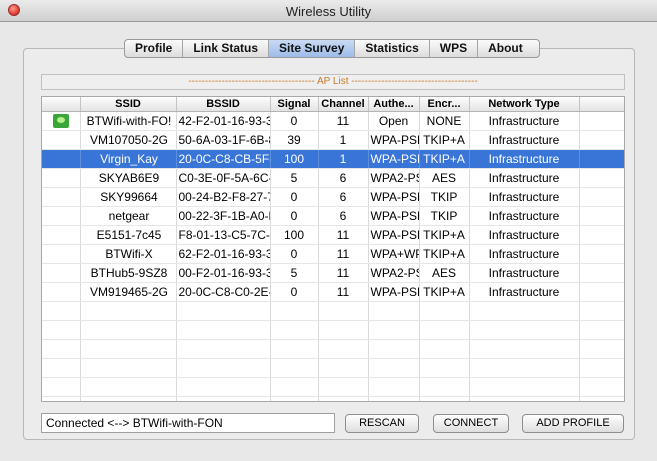  I want to click on encryption-cell: NONE, so click(444, 121).